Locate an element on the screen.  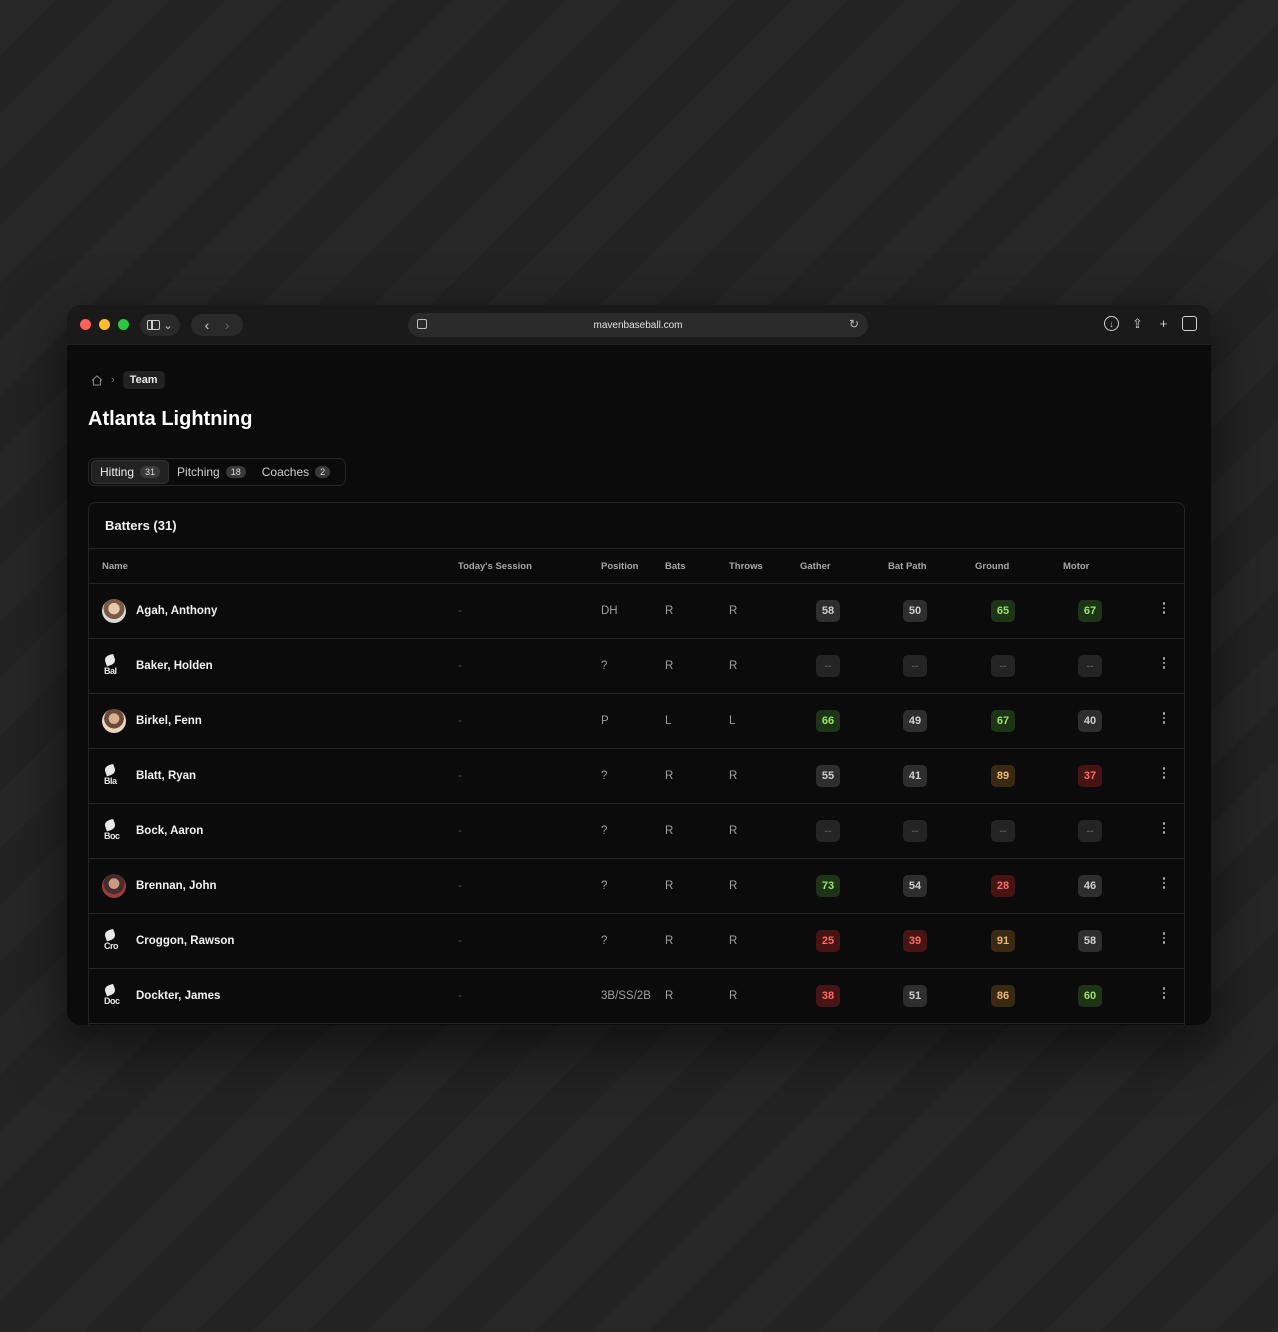
player-name-cell: Bal Baker, Holden is located at coordinates (157, 666).